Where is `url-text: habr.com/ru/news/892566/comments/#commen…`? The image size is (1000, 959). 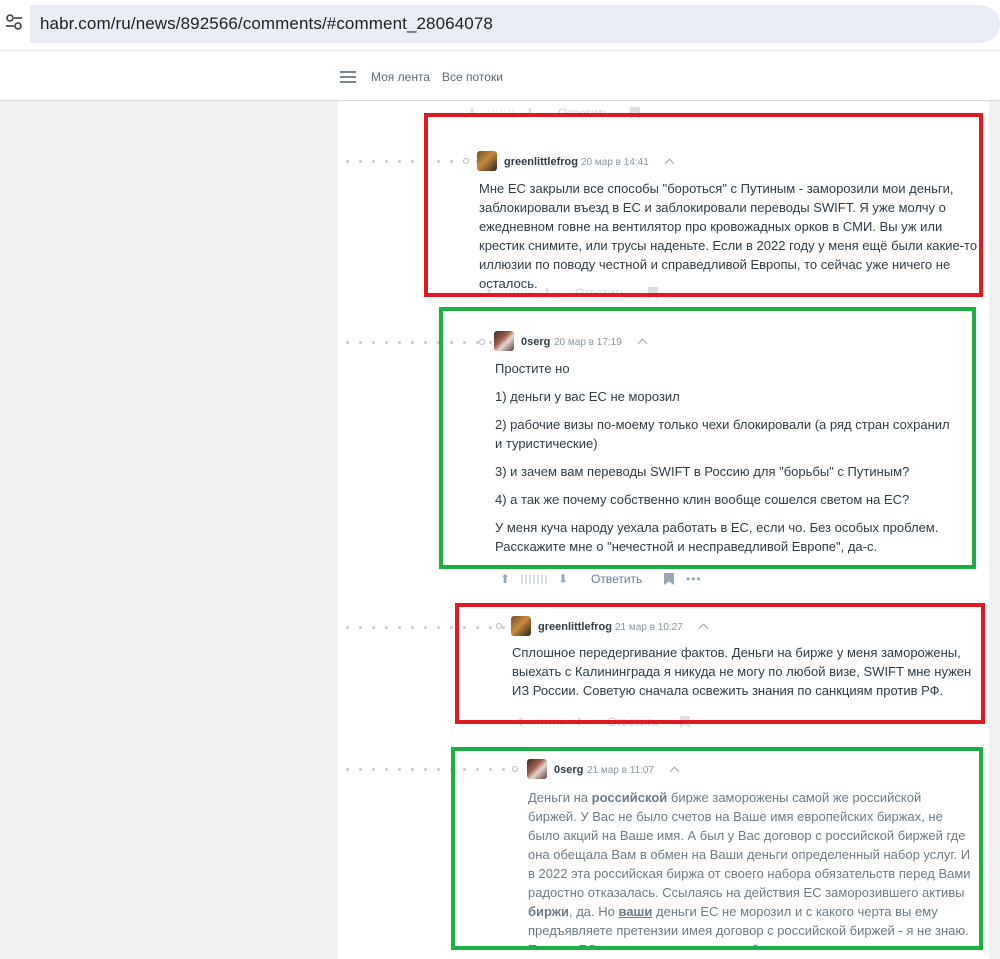
url-text: habr.com/ru/news/892566/comments/#commen… is located at coordinates (266, 23).